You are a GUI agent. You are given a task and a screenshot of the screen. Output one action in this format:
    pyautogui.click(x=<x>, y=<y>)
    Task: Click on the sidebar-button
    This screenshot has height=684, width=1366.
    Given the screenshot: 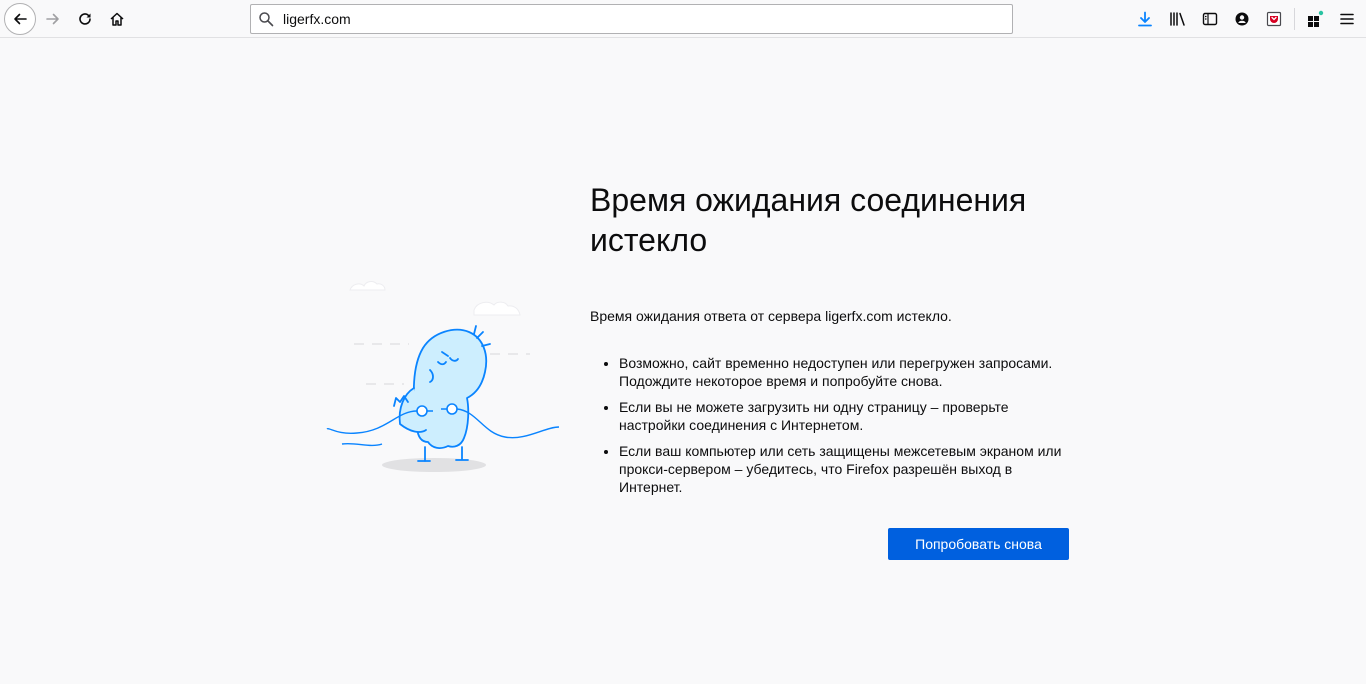 What is the action you would take?
    pyautogui.click(x=1210, y=19)
    